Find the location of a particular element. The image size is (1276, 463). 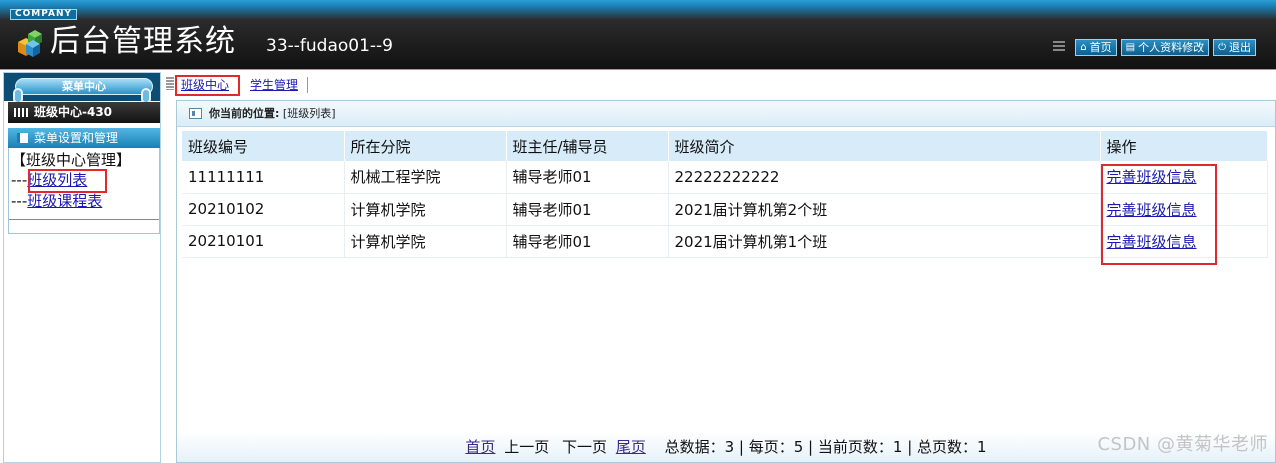

cell-description: 2021届计算机第2个班 is located at coordinates (884, 209).